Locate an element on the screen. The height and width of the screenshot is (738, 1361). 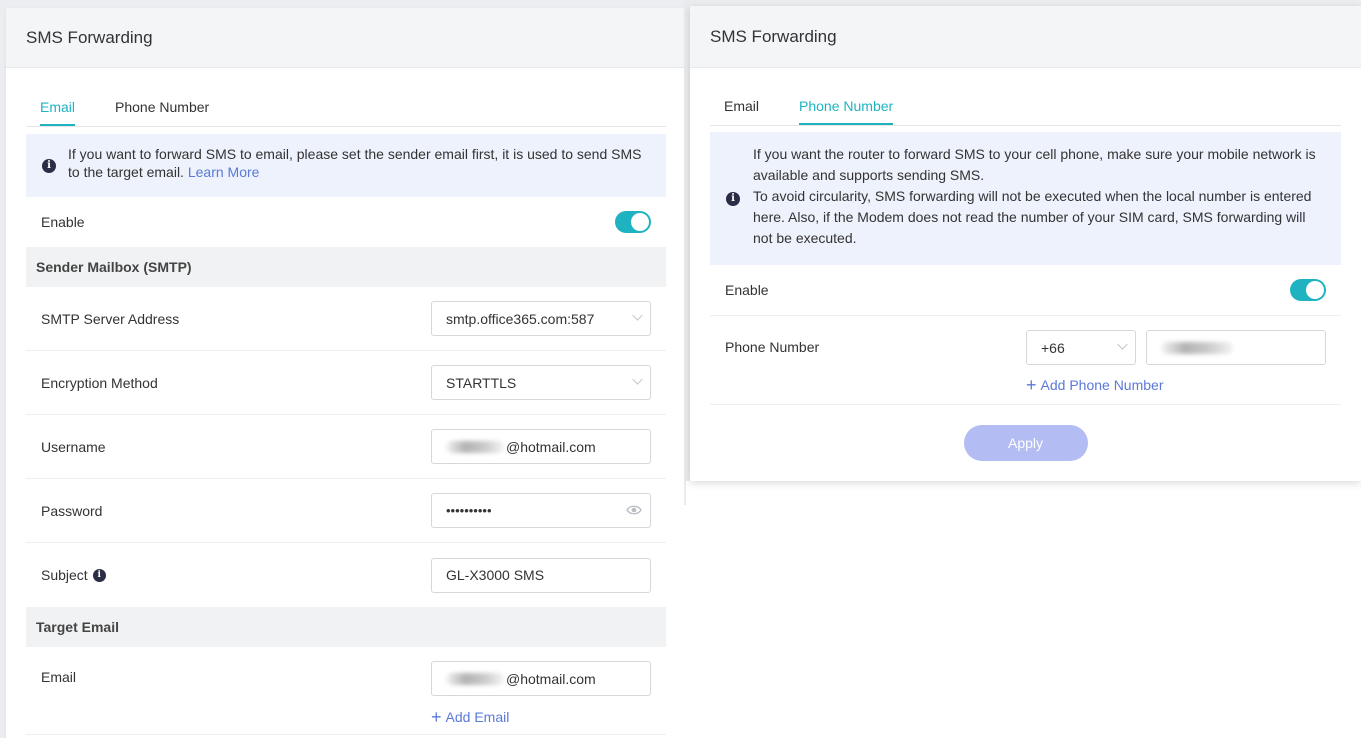
apply-button: Apply is located at coordinates (1025, 443).